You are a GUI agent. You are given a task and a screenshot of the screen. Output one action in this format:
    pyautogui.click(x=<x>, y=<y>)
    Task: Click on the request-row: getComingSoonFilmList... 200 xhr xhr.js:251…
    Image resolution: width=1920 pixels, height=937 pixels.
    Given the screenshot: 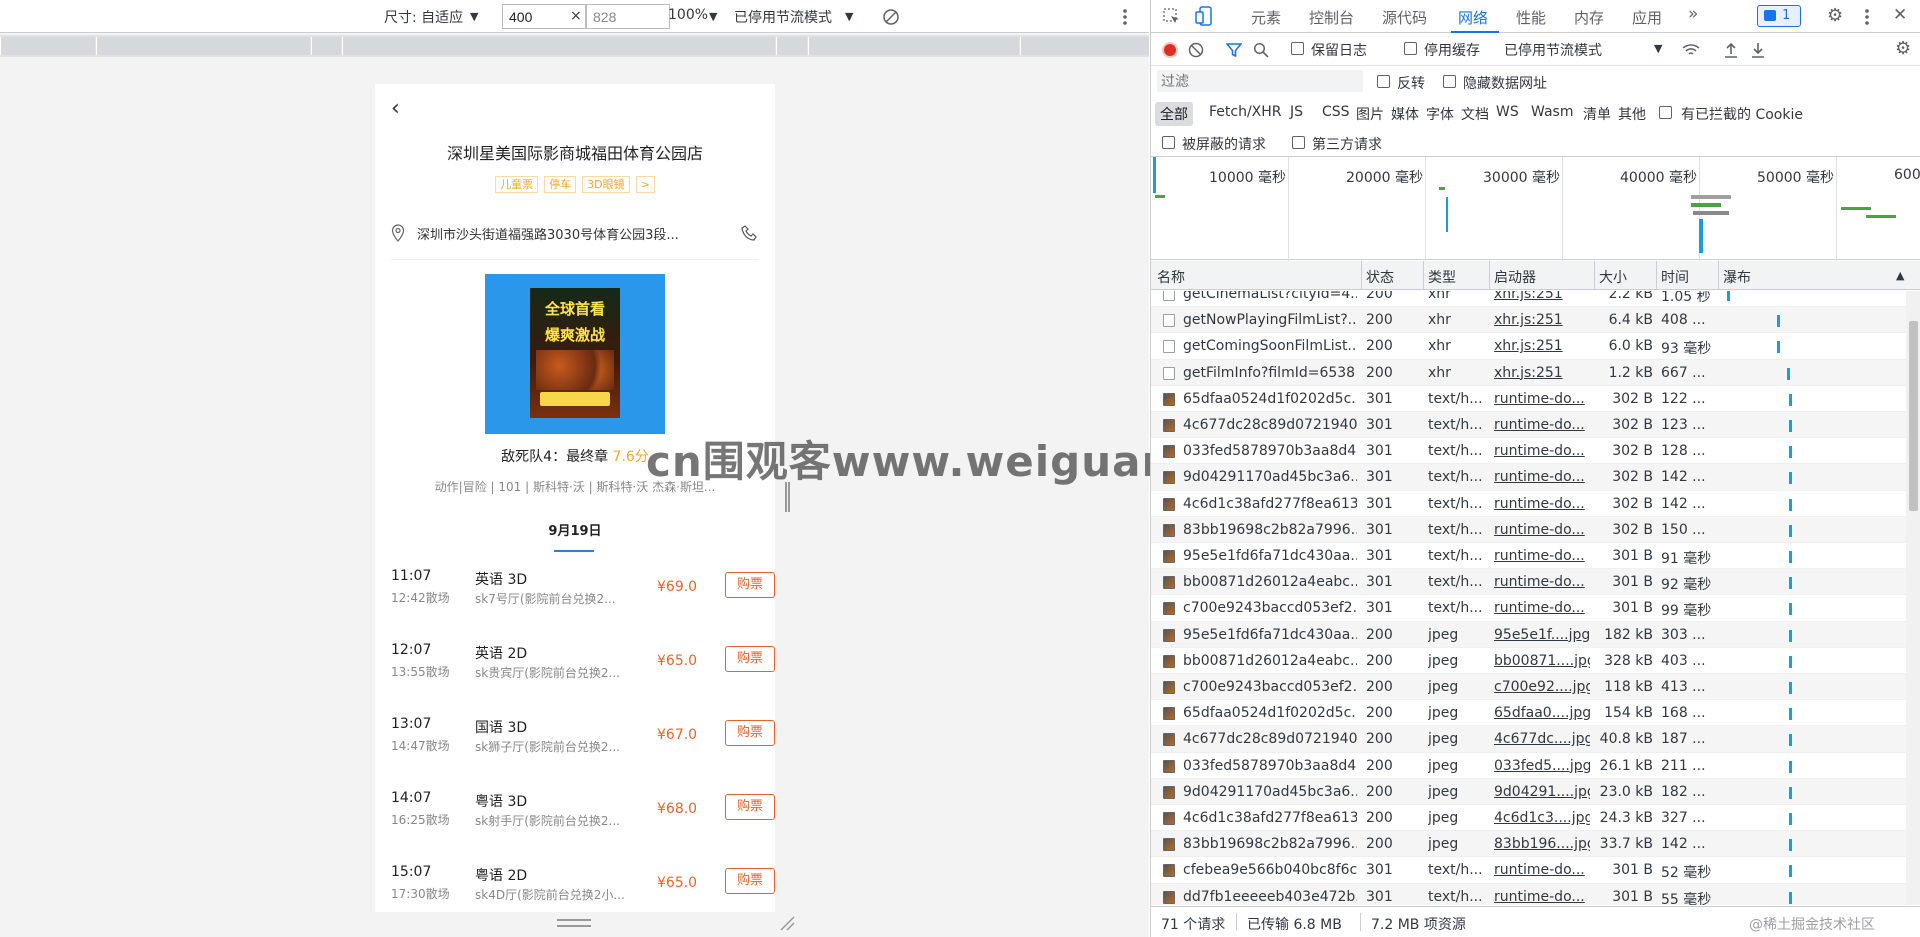 What is the action you would take?
    pyautogui.click(x=1528, y=346)
    